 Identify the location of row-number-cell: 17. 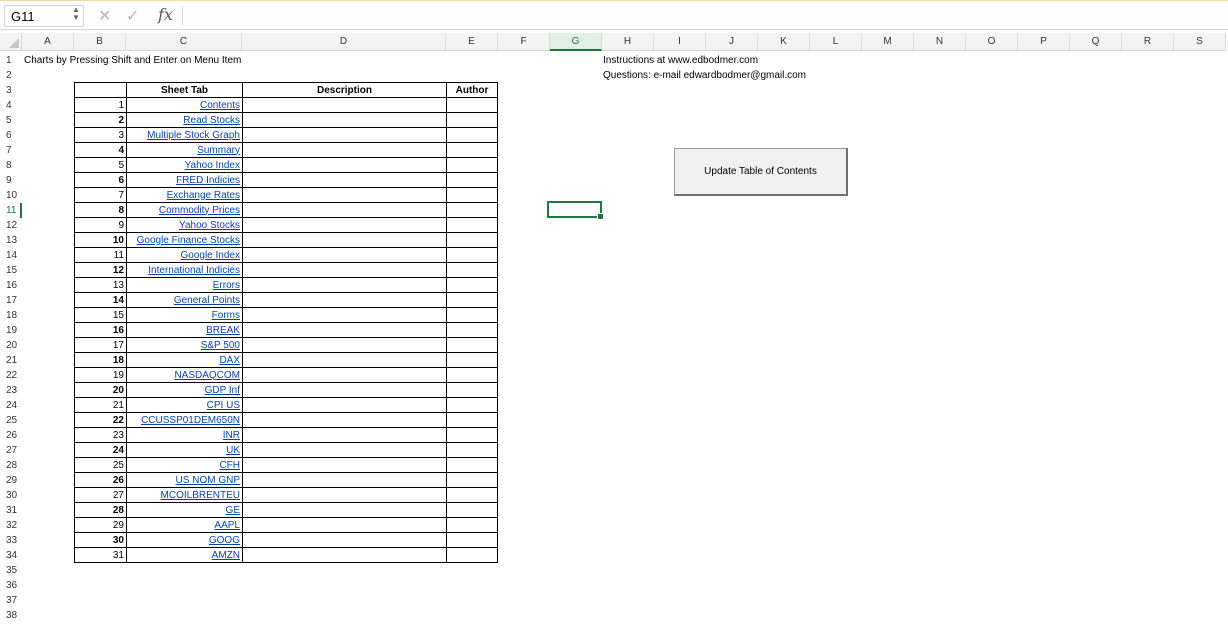
(100, 345).